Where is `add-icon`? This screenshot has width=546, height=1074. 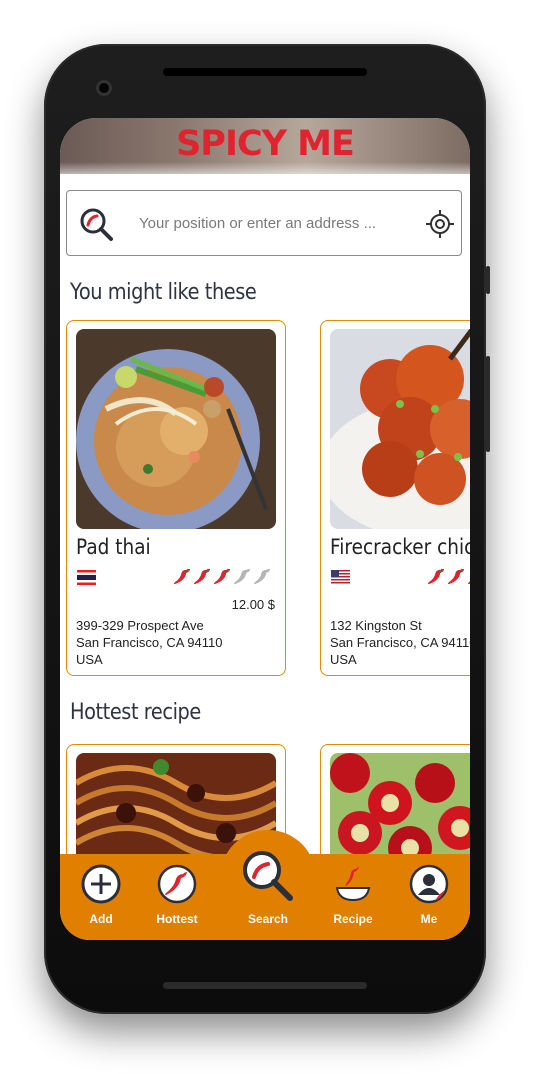
add-icon is located at coordinates (101, 884).